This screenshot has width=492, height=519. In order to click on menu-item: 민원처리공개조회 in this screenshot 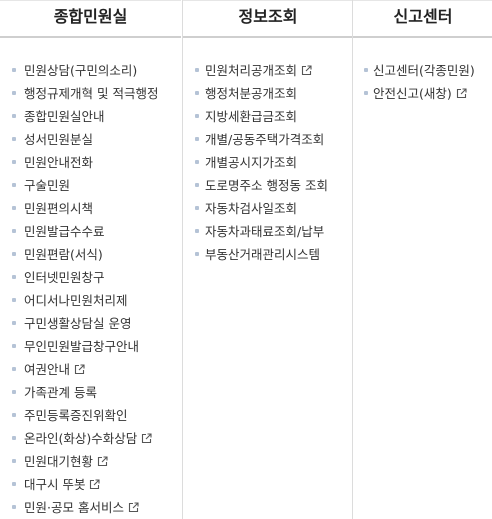, I will do `click(268, 70)`.